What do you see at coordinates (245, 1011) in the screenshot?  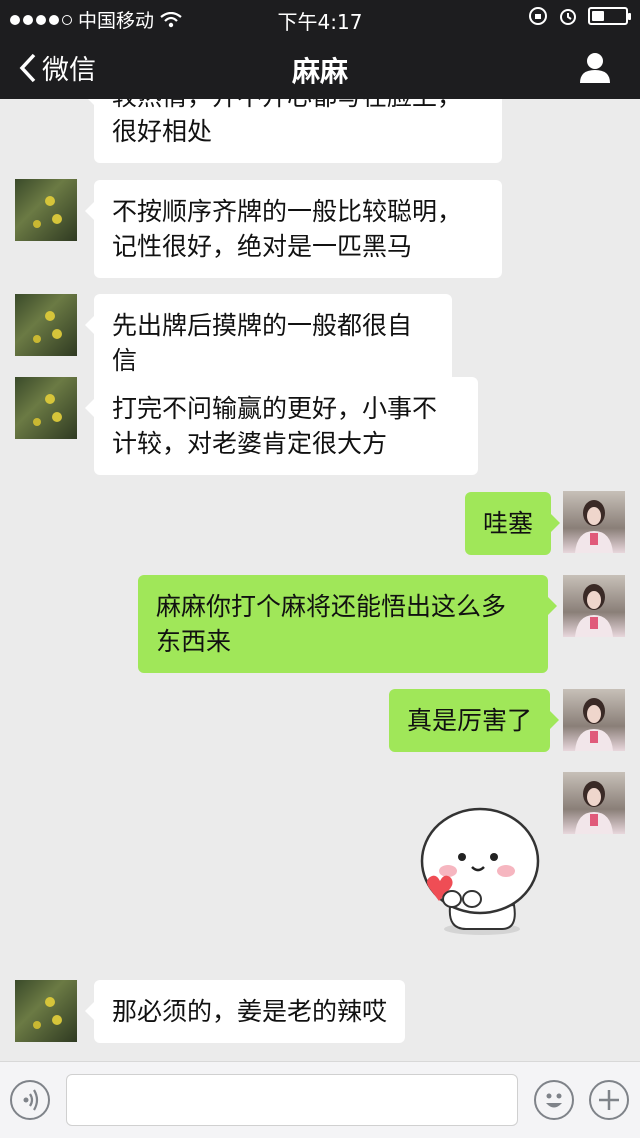 I see `message-bubble: 那必须的，姜是老的辣哎` at bounding box center [245, 1011].